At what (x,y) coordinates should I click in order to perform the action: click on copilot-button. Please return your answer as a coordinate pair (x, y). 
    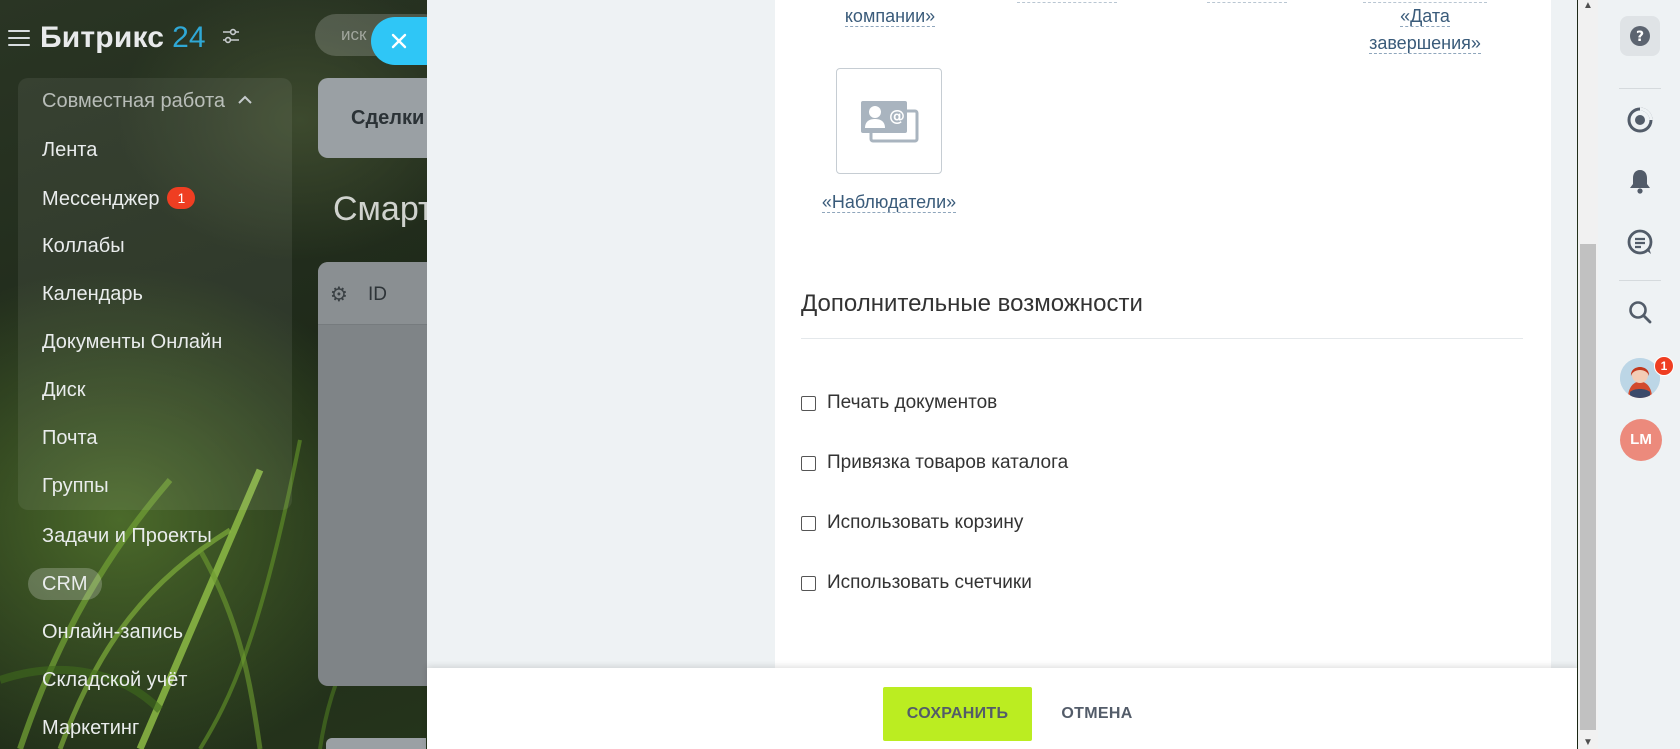
    Looking at the image, I should click on (1640, 120).